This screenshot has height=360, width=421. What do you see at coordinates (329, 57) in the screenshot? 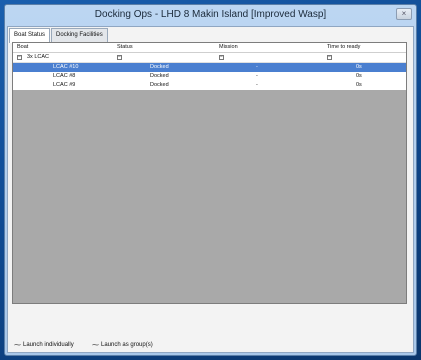
I see `time-filter-icon: −` at bounding box center [329, 57].